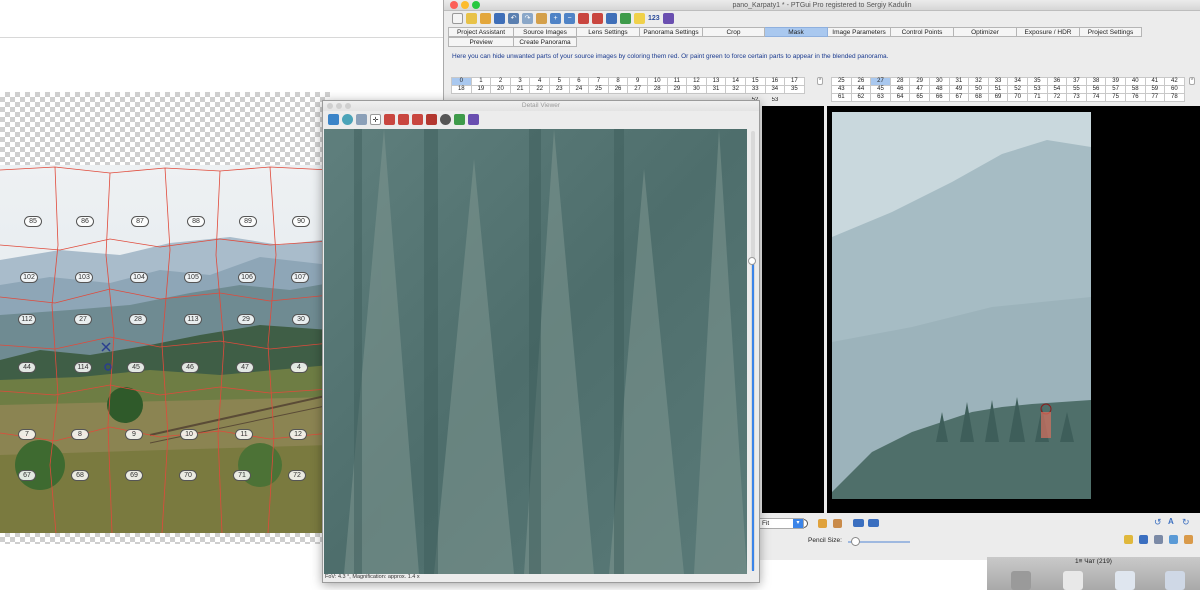 This screenshot has height=590, width=1200. What do you see at coordinates (900, 97) in the screenshot?
I see `image-index-cell: 64` at bounding box center [900, 97].